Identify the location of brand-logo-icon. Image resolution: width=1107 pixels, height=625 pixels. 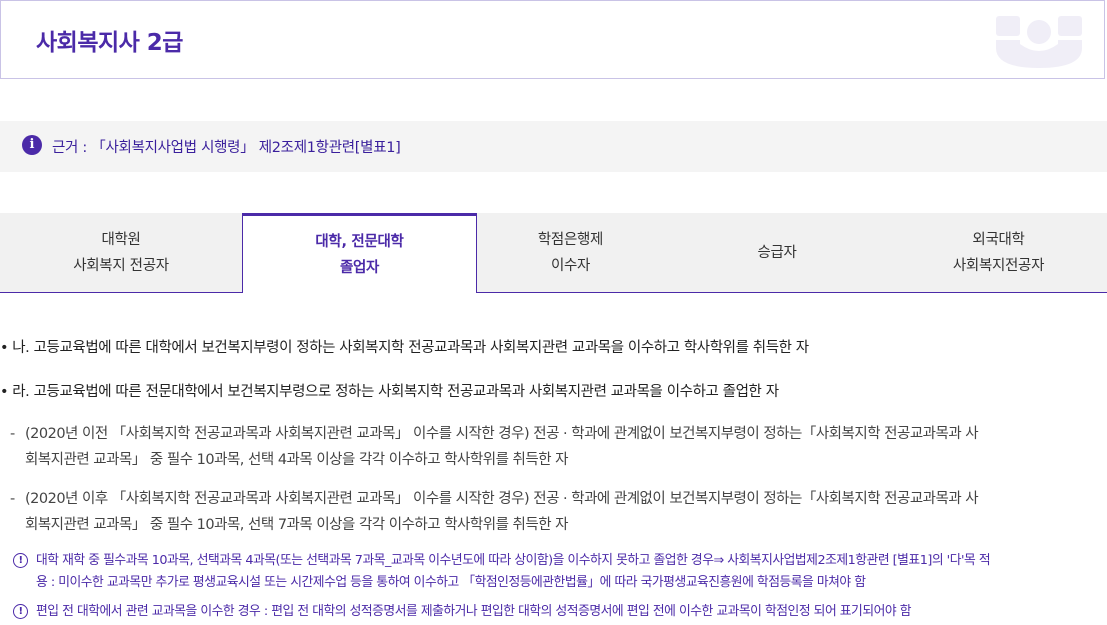
(1039, 43).